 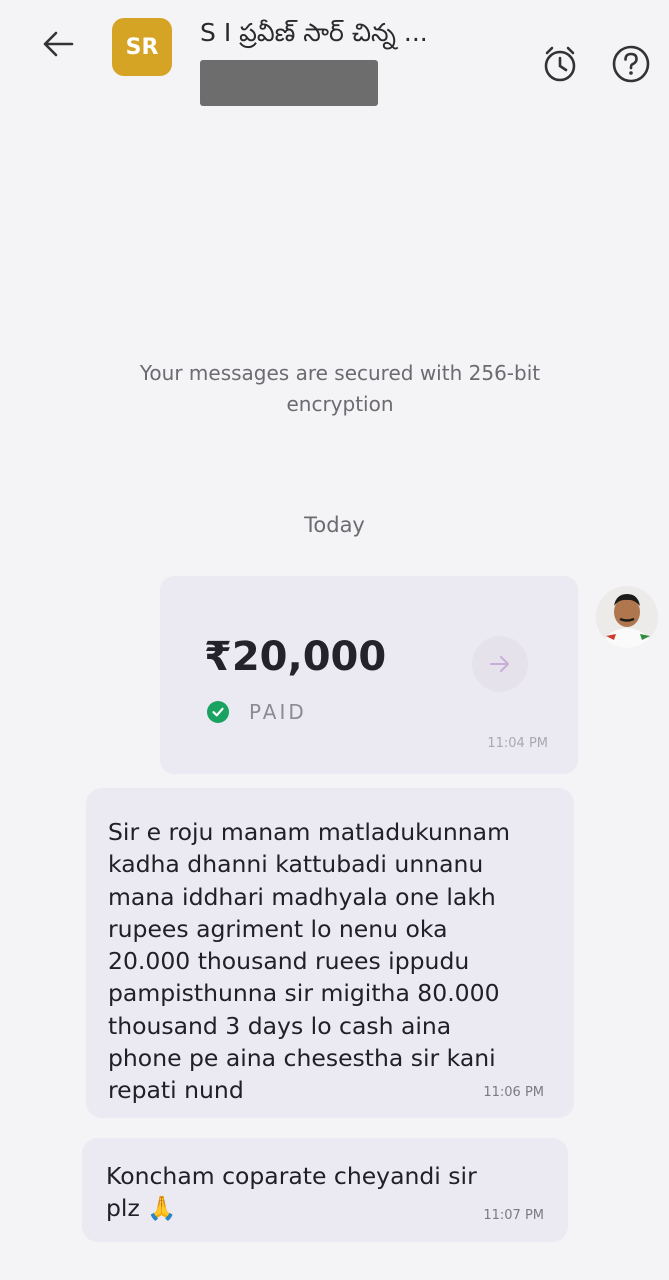 I want to click on avatar-initials: SR, so click(x=142, y=47).